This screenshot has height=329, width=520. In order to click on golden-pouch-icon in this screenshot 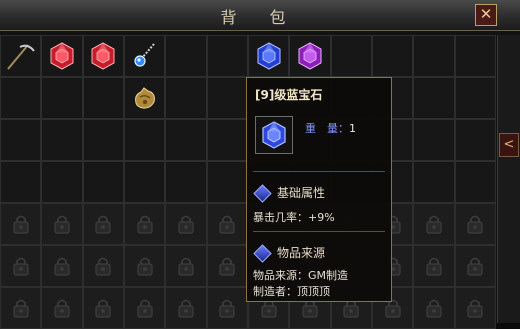, I will do `click(145, 98)`.